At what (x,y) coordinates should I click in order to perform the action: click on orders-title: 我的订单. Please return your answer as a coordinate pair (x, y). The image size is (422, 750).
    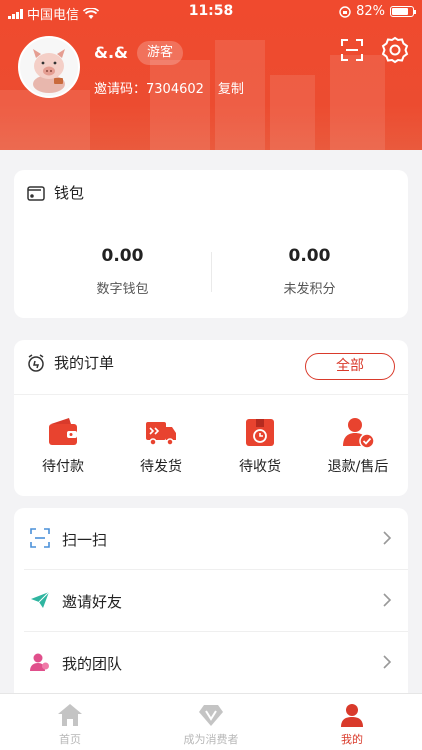
    Looking at the image, I should click on (70, 362).